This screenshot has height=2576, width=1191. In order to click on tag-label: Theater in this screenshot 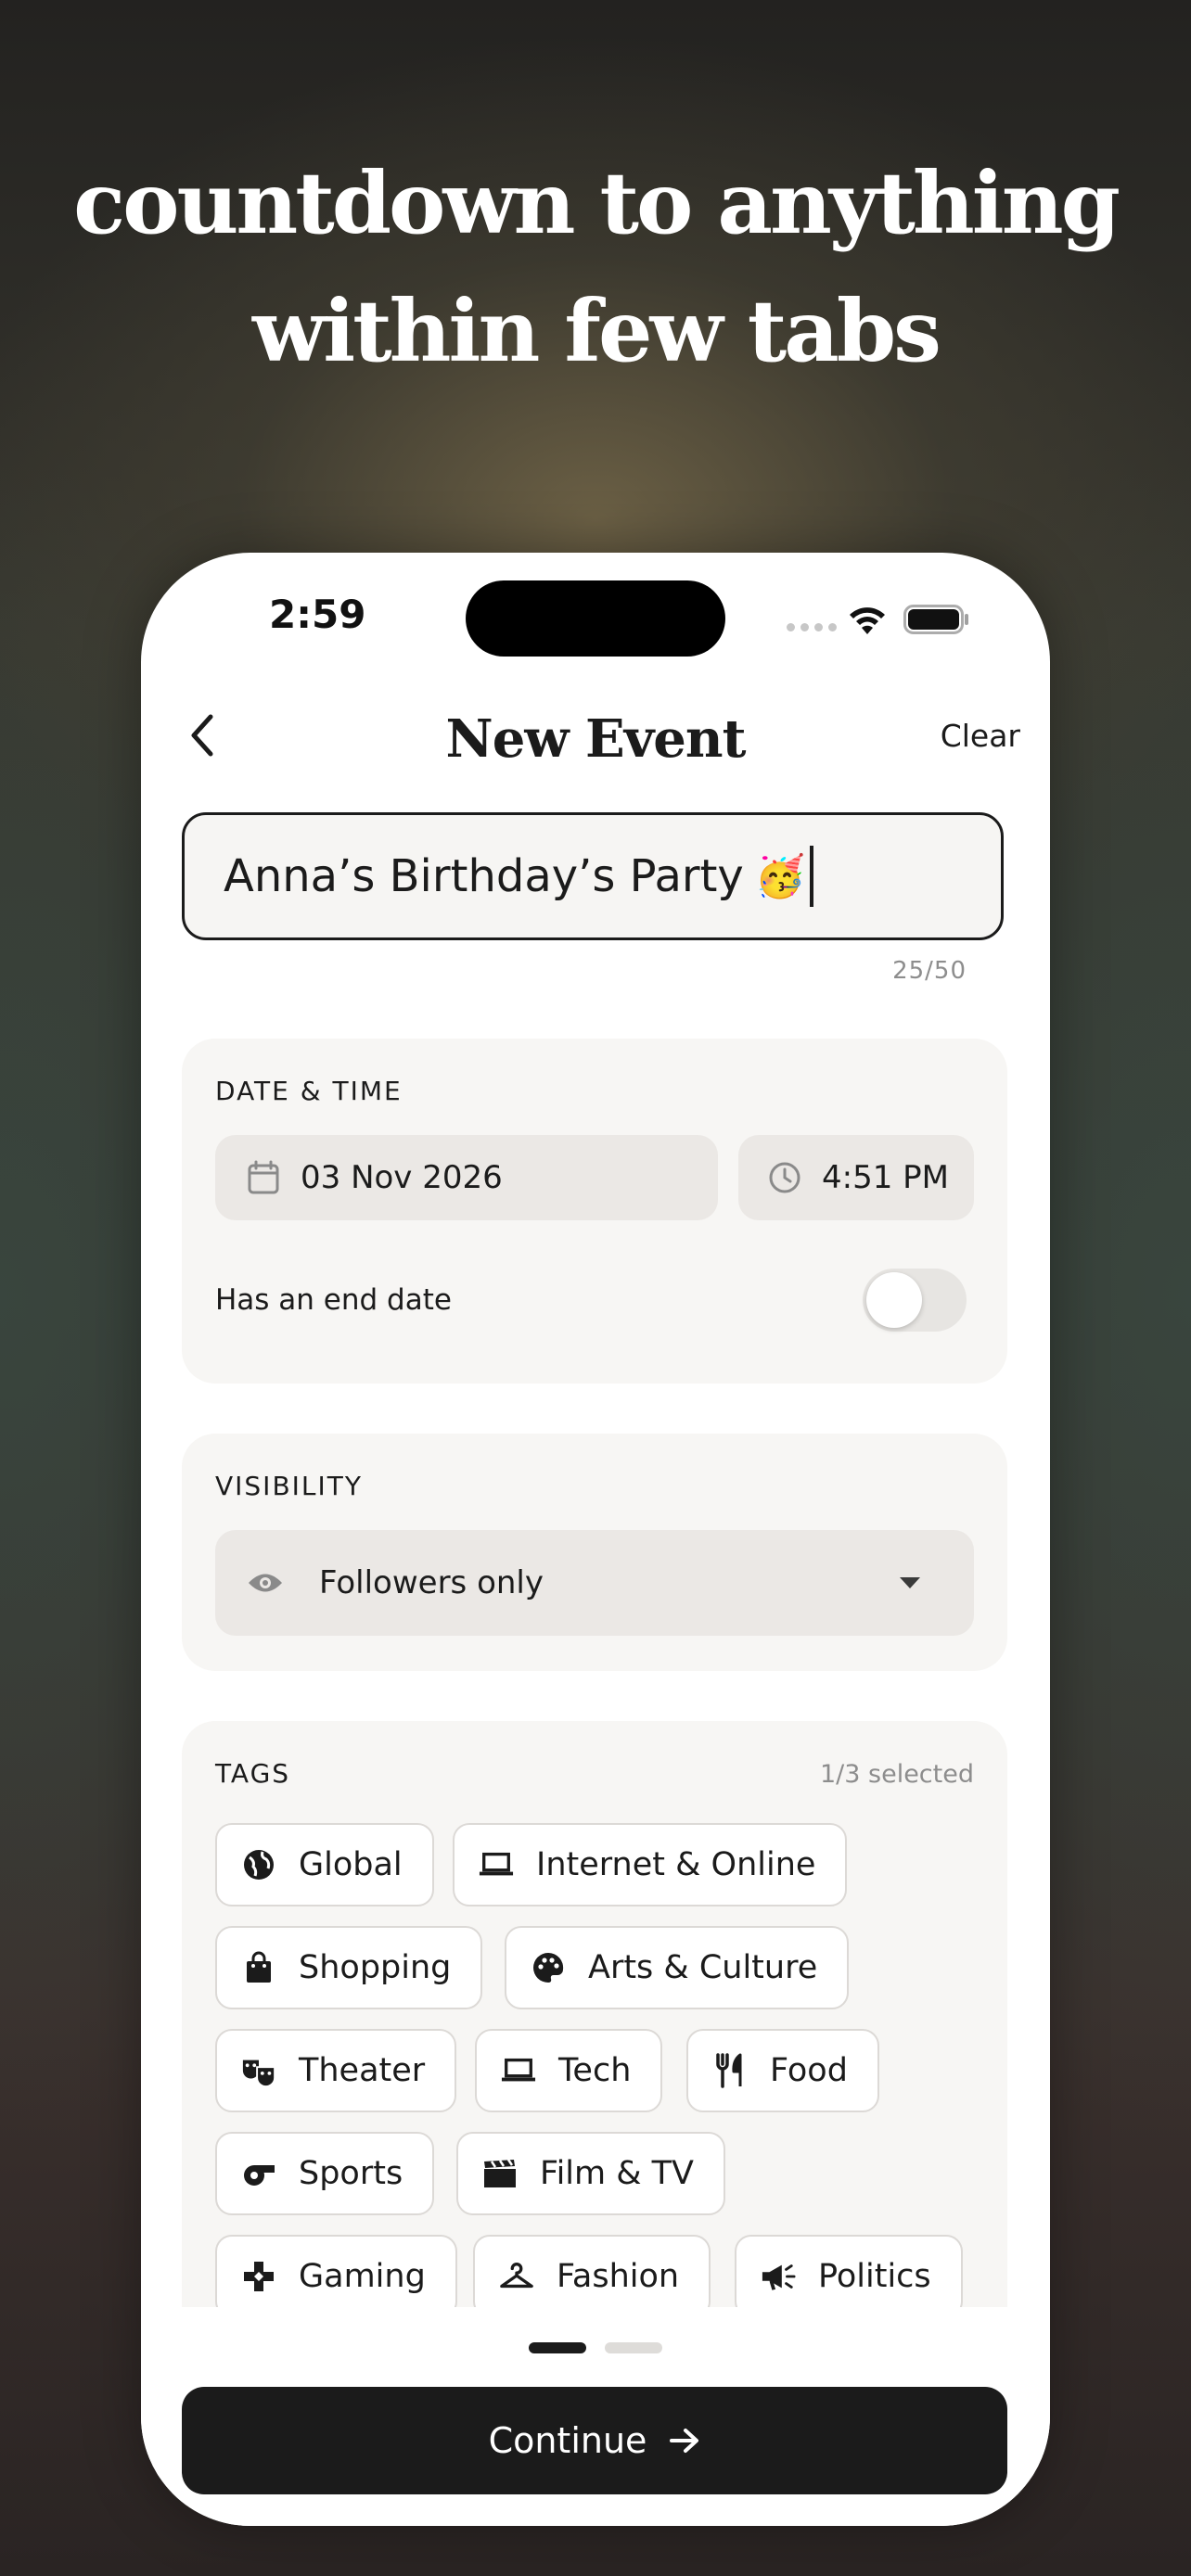, I will do `click(362, 2071)`.